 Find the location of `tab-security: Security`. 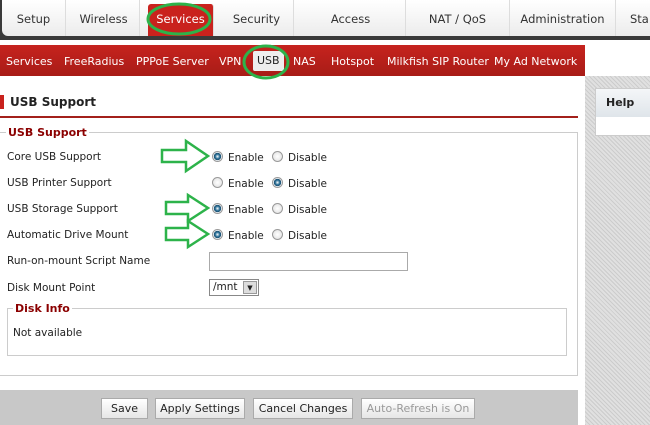

tab-security: Security is located at coordinates (257, 18).